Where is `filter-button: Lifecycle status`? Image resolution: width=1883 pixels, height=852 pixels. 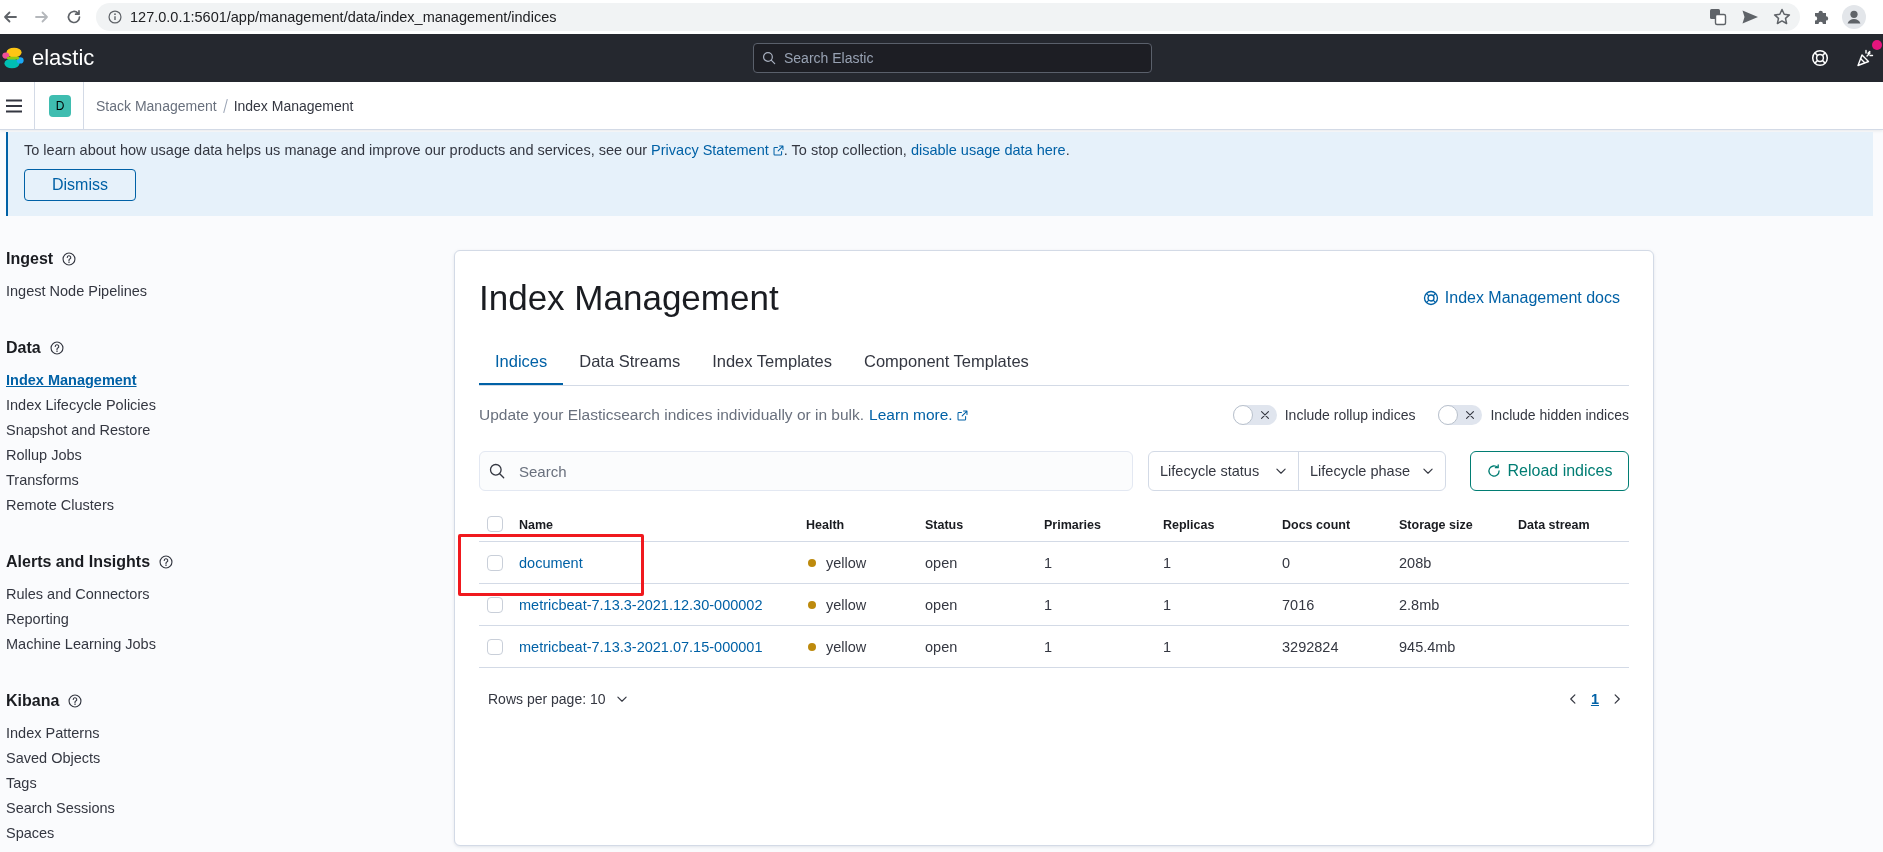 filter-button: Lifecycle status is located at coordinates (1224, 471).